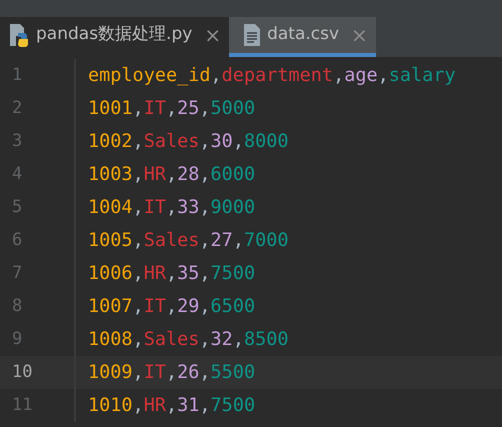 Image resolution: width=502 pixels, height=427 pixels. What do you see at coordinates (252, 35) in the screenshot?
I see `file-icon` at bounding box center [252, 35].